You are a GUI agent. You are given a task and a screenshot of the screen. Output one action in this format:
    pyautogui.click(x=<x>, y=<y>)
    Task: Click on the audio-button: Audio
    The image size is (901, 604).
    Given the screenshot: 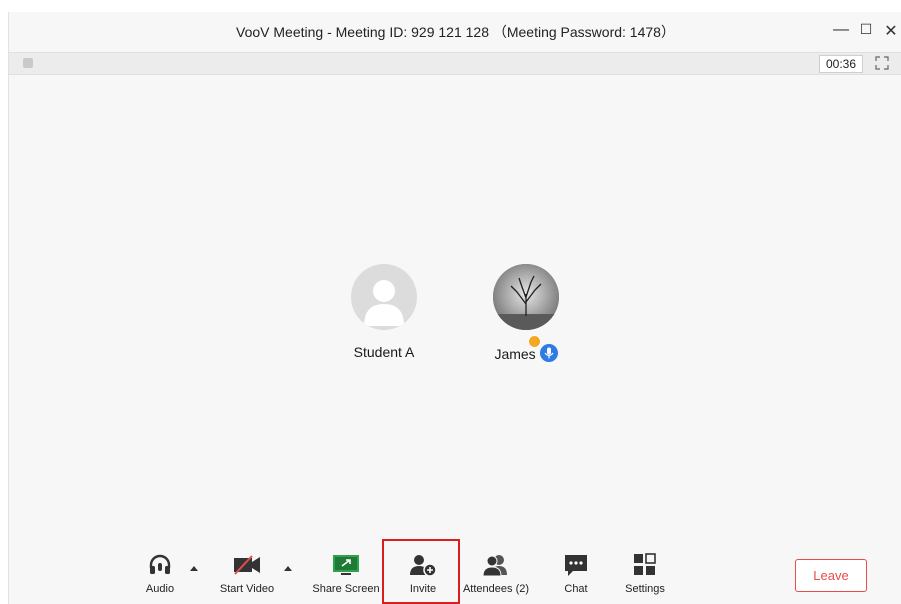 What is the action you would take?
    pyautogui.click(x=160, y=573)
    